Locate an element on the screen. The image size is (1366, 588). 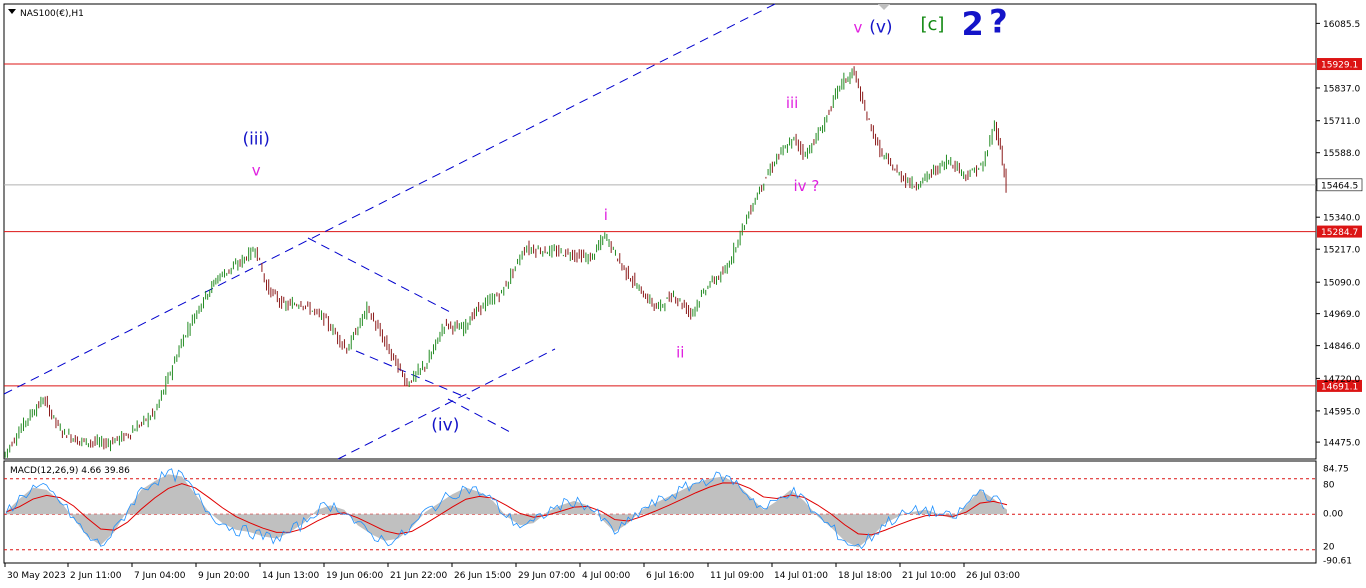
time-tick-label: 7 Jun 04:00 is located at coordinates (160, 576).